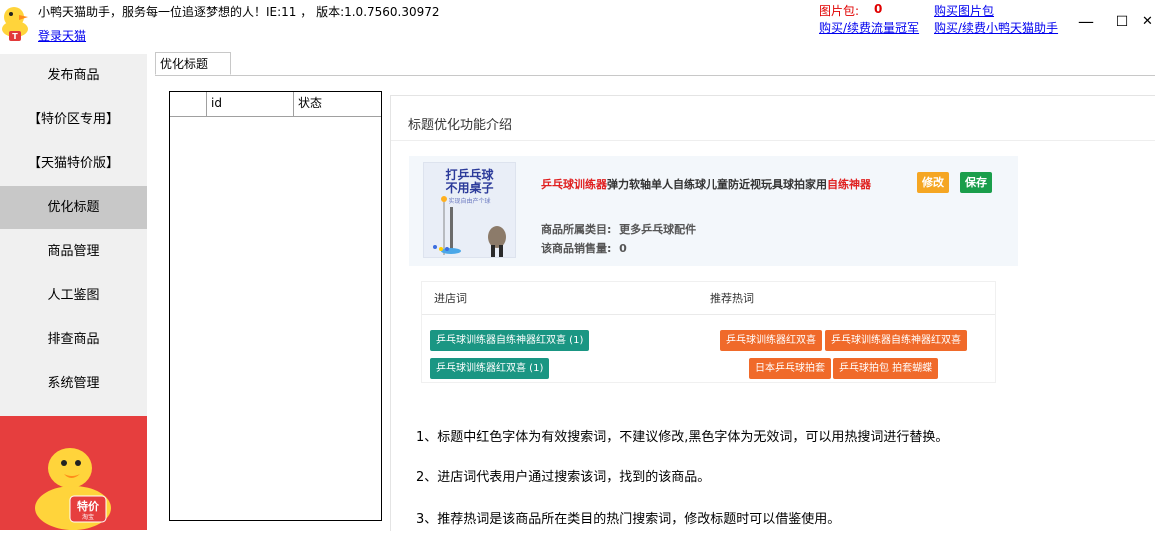  I want to click on store-word-tag: 乒乓球训练器红双喜 (1), so click(490, 368).